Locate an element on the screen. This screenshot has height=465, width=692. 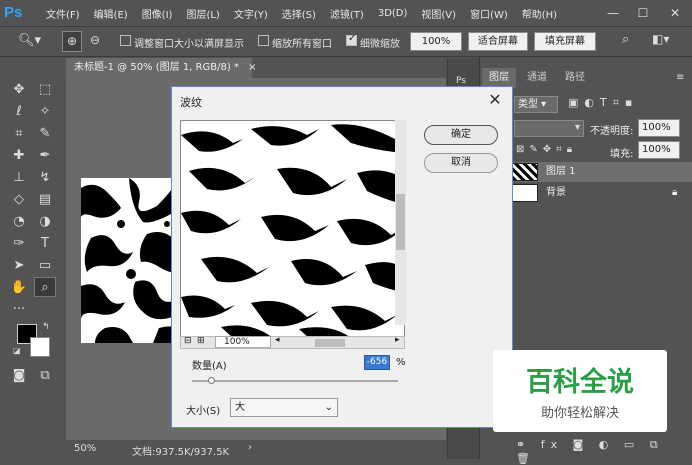
resize-windows-checkbox is located at coordinates (125, 40).